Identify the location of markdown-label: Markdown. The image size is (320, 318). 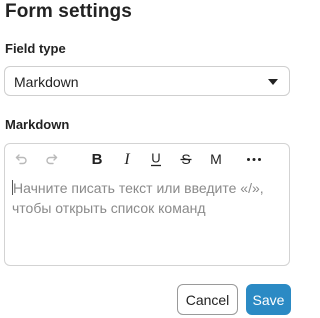
(37, 124).